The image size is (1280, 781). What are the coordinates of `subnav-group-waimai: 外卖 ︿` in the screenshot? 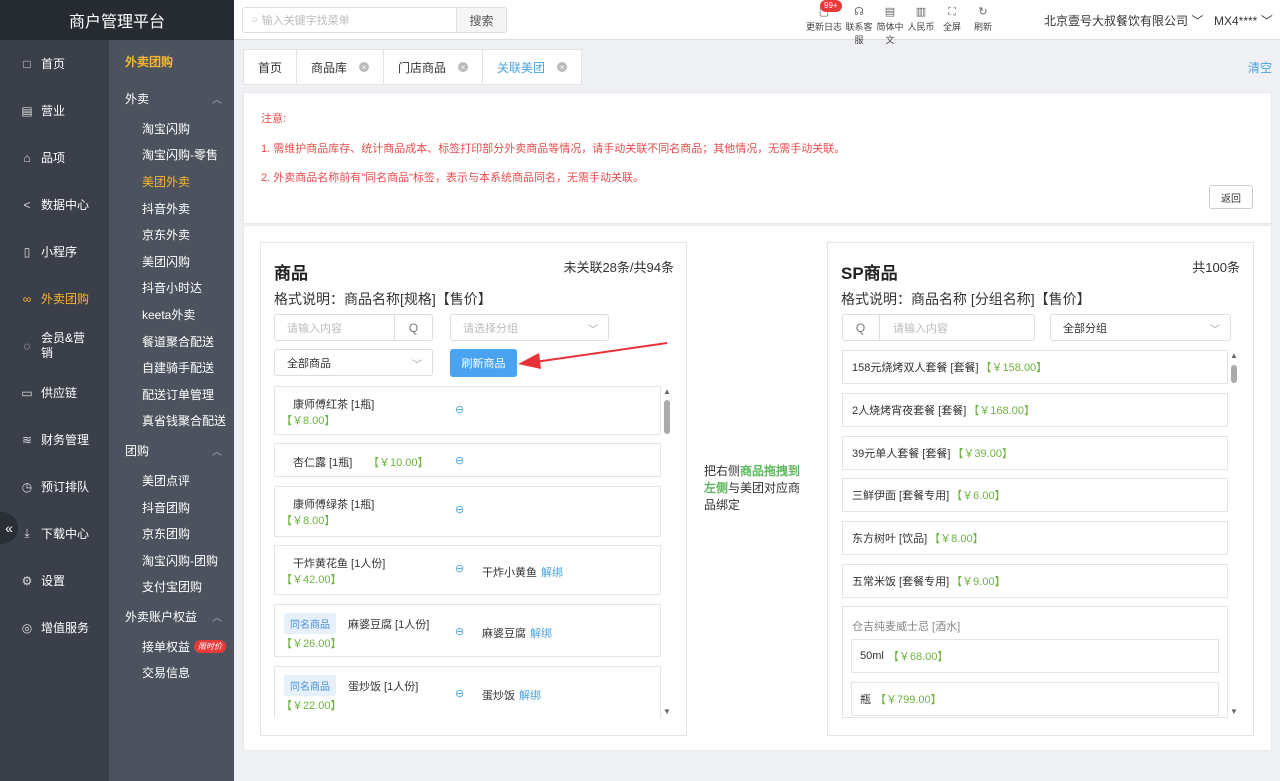 It's located at (171, 98).